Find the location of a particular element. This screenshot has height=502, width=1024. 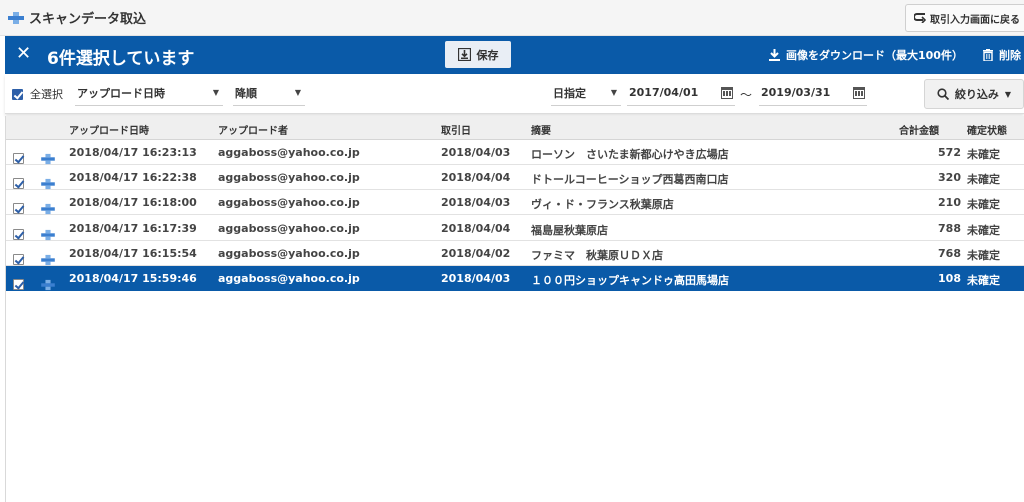

memo: １００円ショップキャンドゥ高田馬場店 is located at coordinates (630, 280).